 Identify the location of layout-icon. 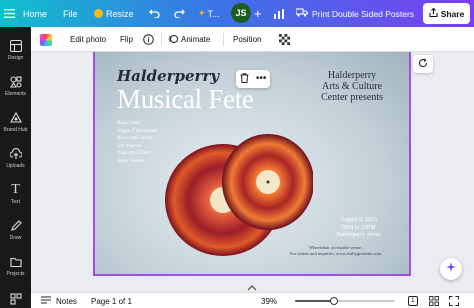
(16, 46).